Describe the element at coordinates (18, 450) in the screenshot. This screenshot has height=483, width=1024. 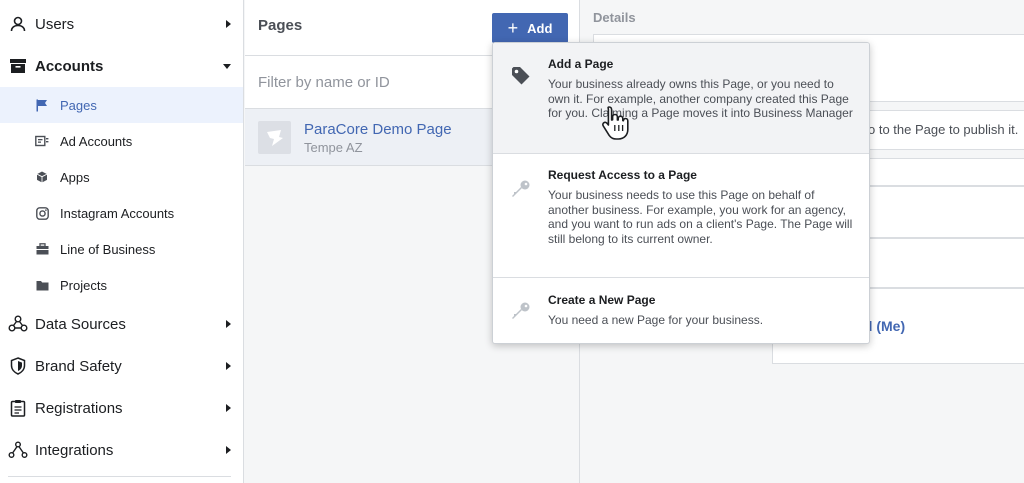
I see `graph-icon` at that location.